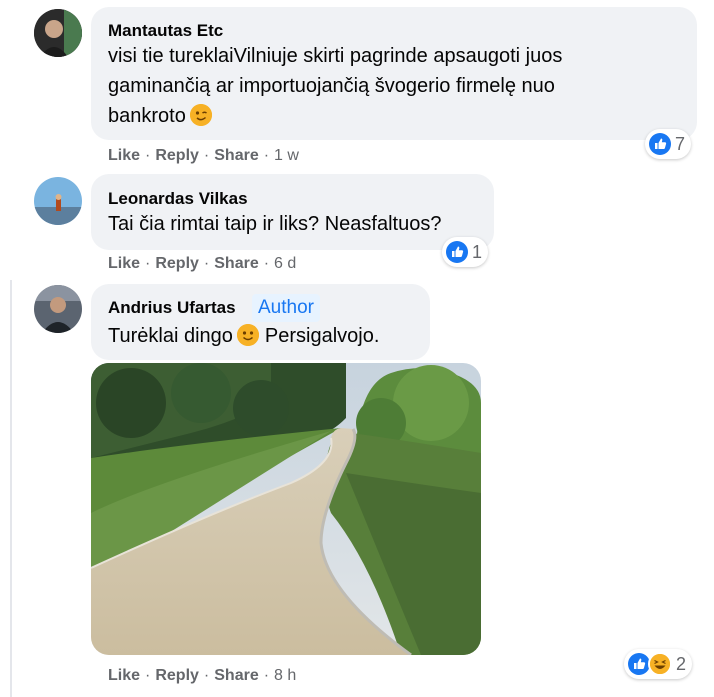  I want to click on reaction-summary: 2, so click(658, 664).